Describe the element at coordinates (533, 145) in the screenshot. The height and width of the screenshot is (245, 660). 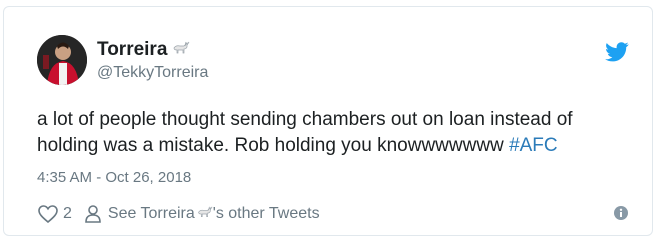
I see `hashtag-link: #AFC` at that location.